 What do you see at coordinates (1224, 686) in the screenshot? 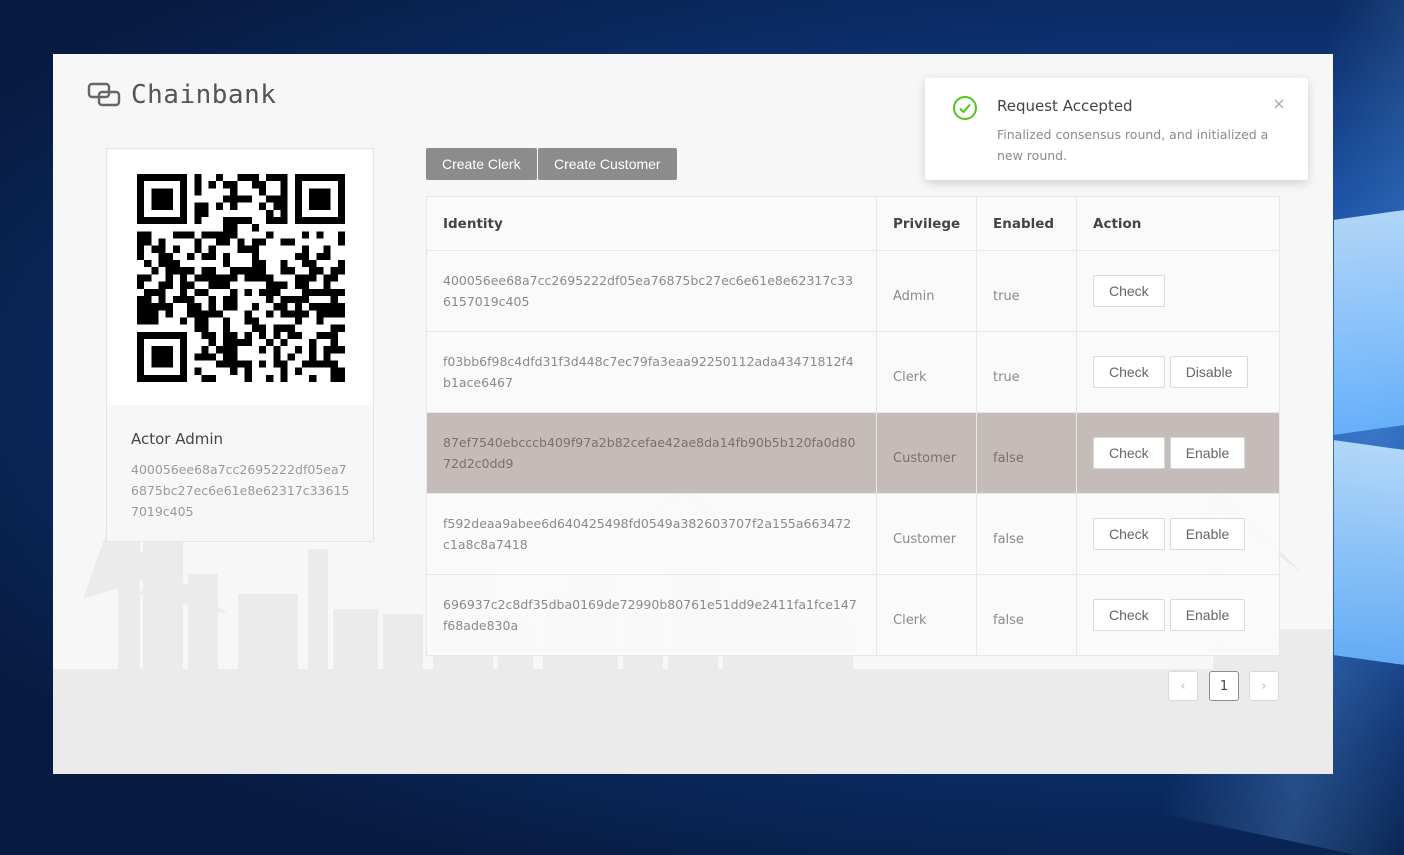
I see `pagination-page-1: 1` at bounding box center [1224, 686].